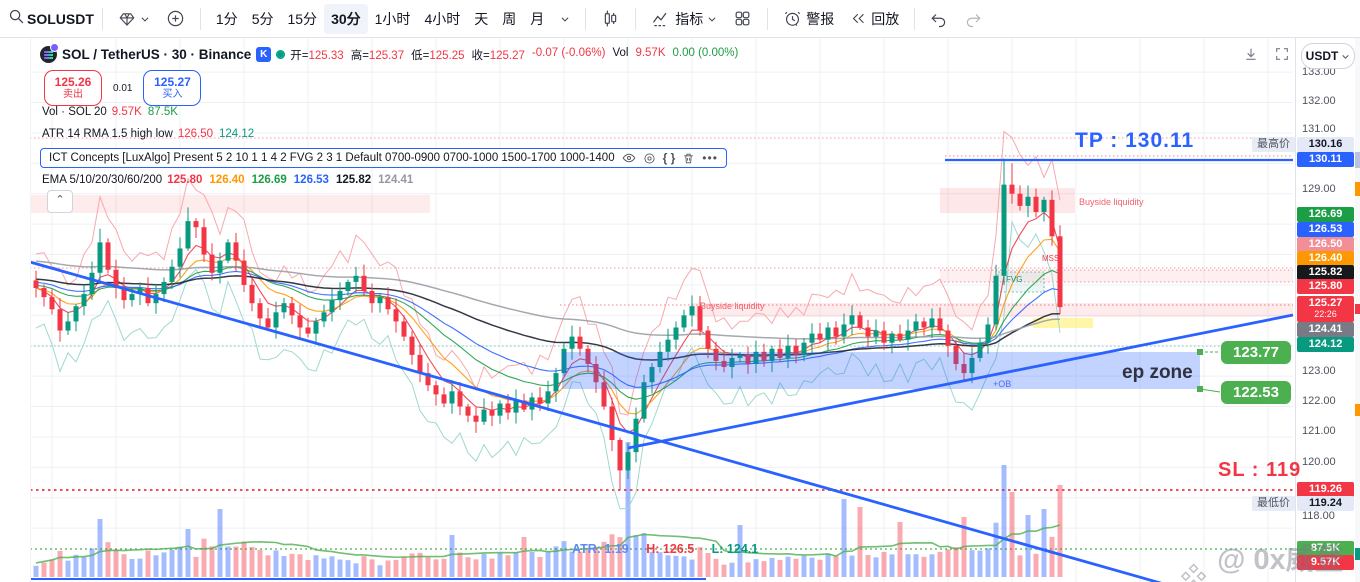  I want to click on ep-high-price-pill: 123.77, so click(1256, 352).